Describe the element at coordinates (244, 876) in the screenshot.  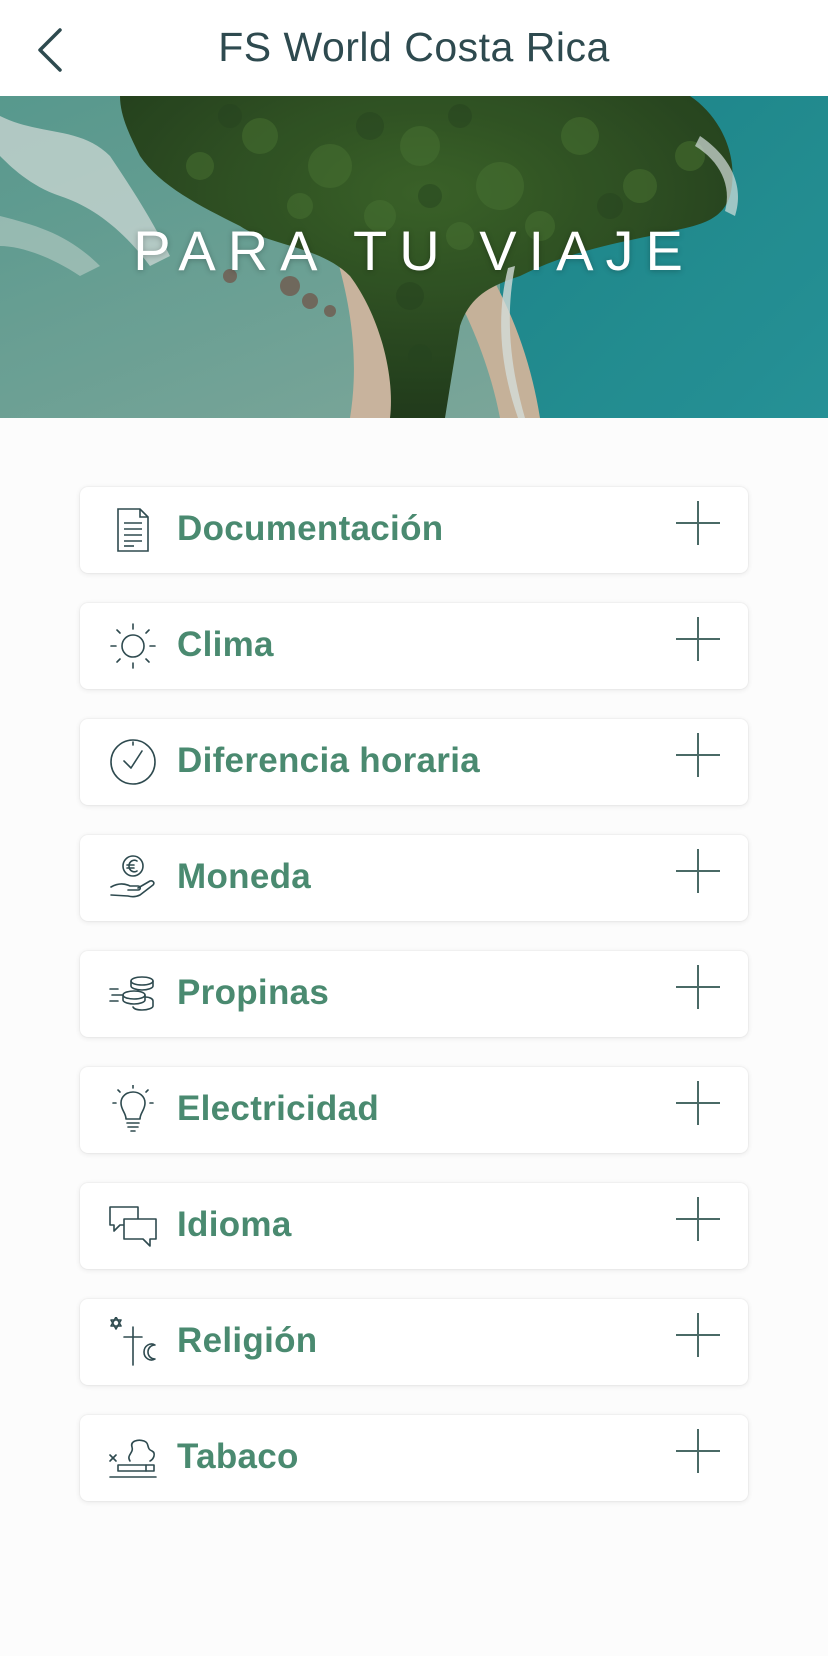
I see `section-label: Moneda` at that location.